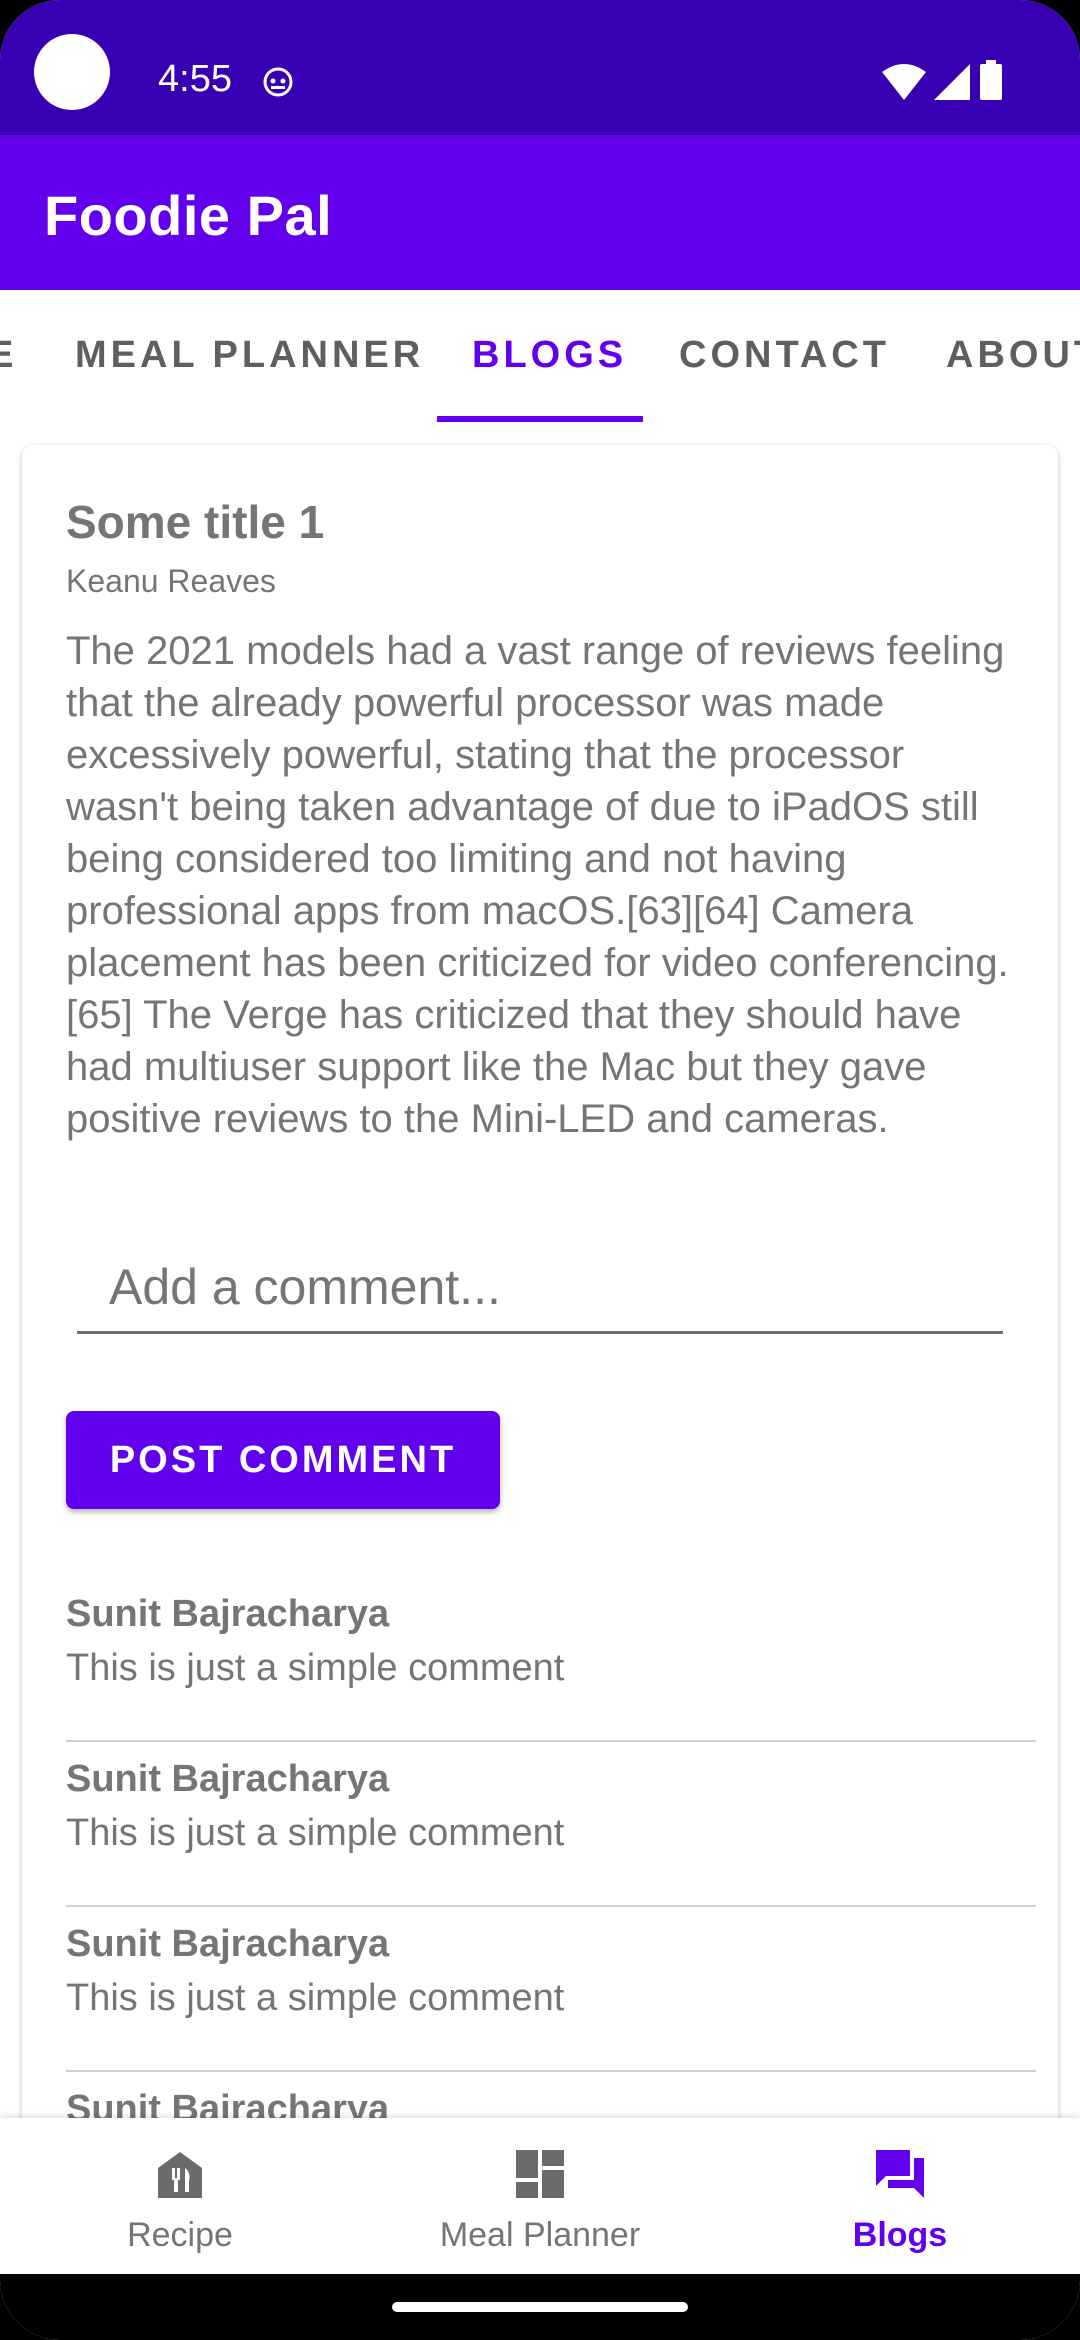 This screenshot has width=1080, height=2340. Describe the element at coordinates (195, 79) in the screenshot. I see `status-time: 4:55` at that location.